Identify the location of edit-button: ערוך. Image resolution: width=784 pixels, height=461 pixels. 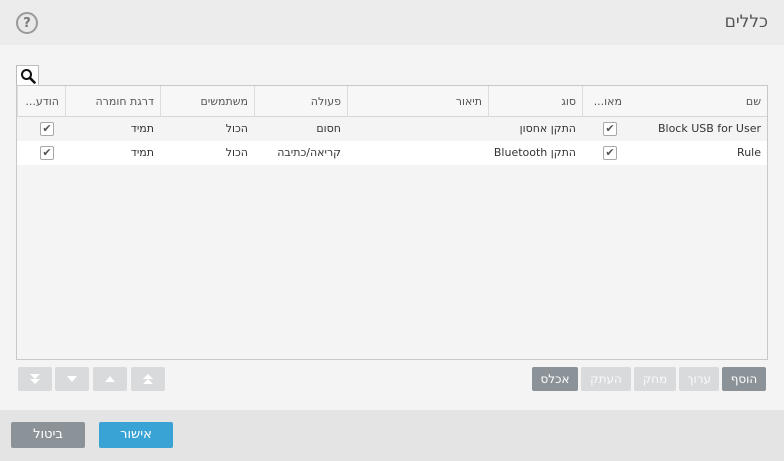
(699, 379).